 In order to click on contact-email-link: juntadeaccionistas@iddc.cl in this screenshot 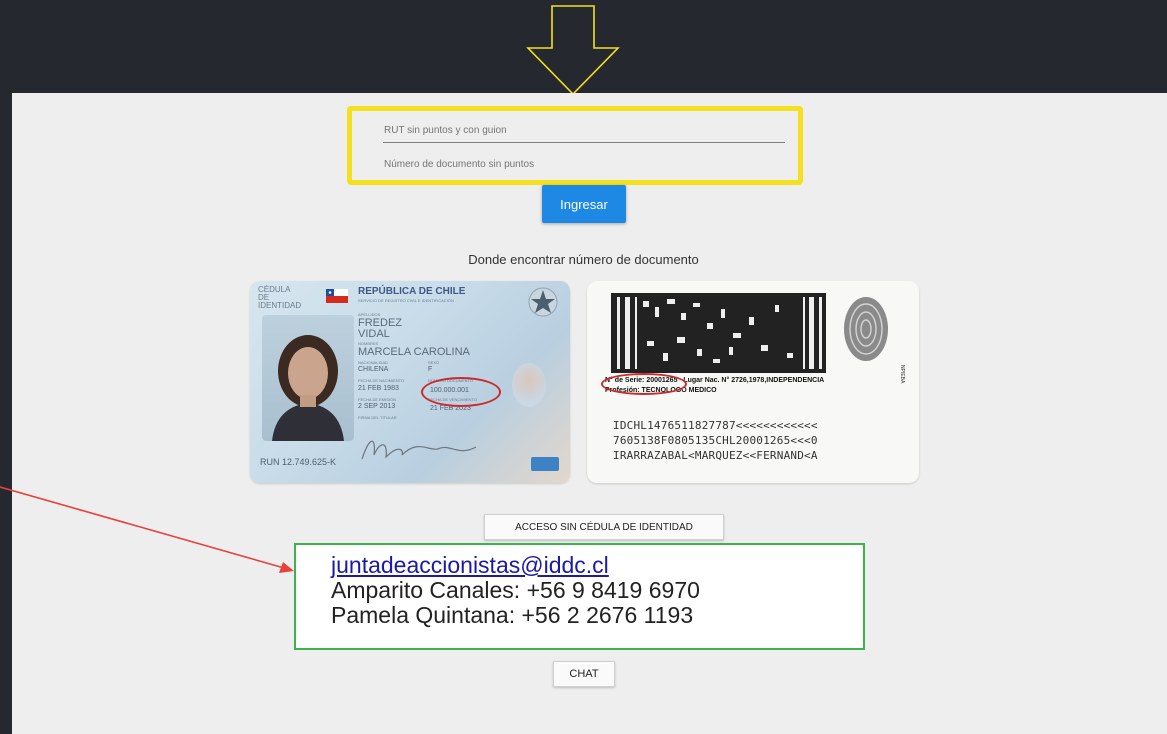, I will do `click(597, 565)`.